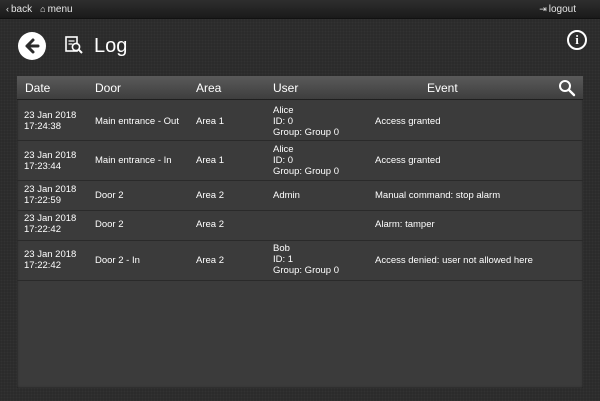 The image size is (600, 401). Describe the element at coordinates (108, 88) in the screenshot. I see `column-header-door: Door` at that location.